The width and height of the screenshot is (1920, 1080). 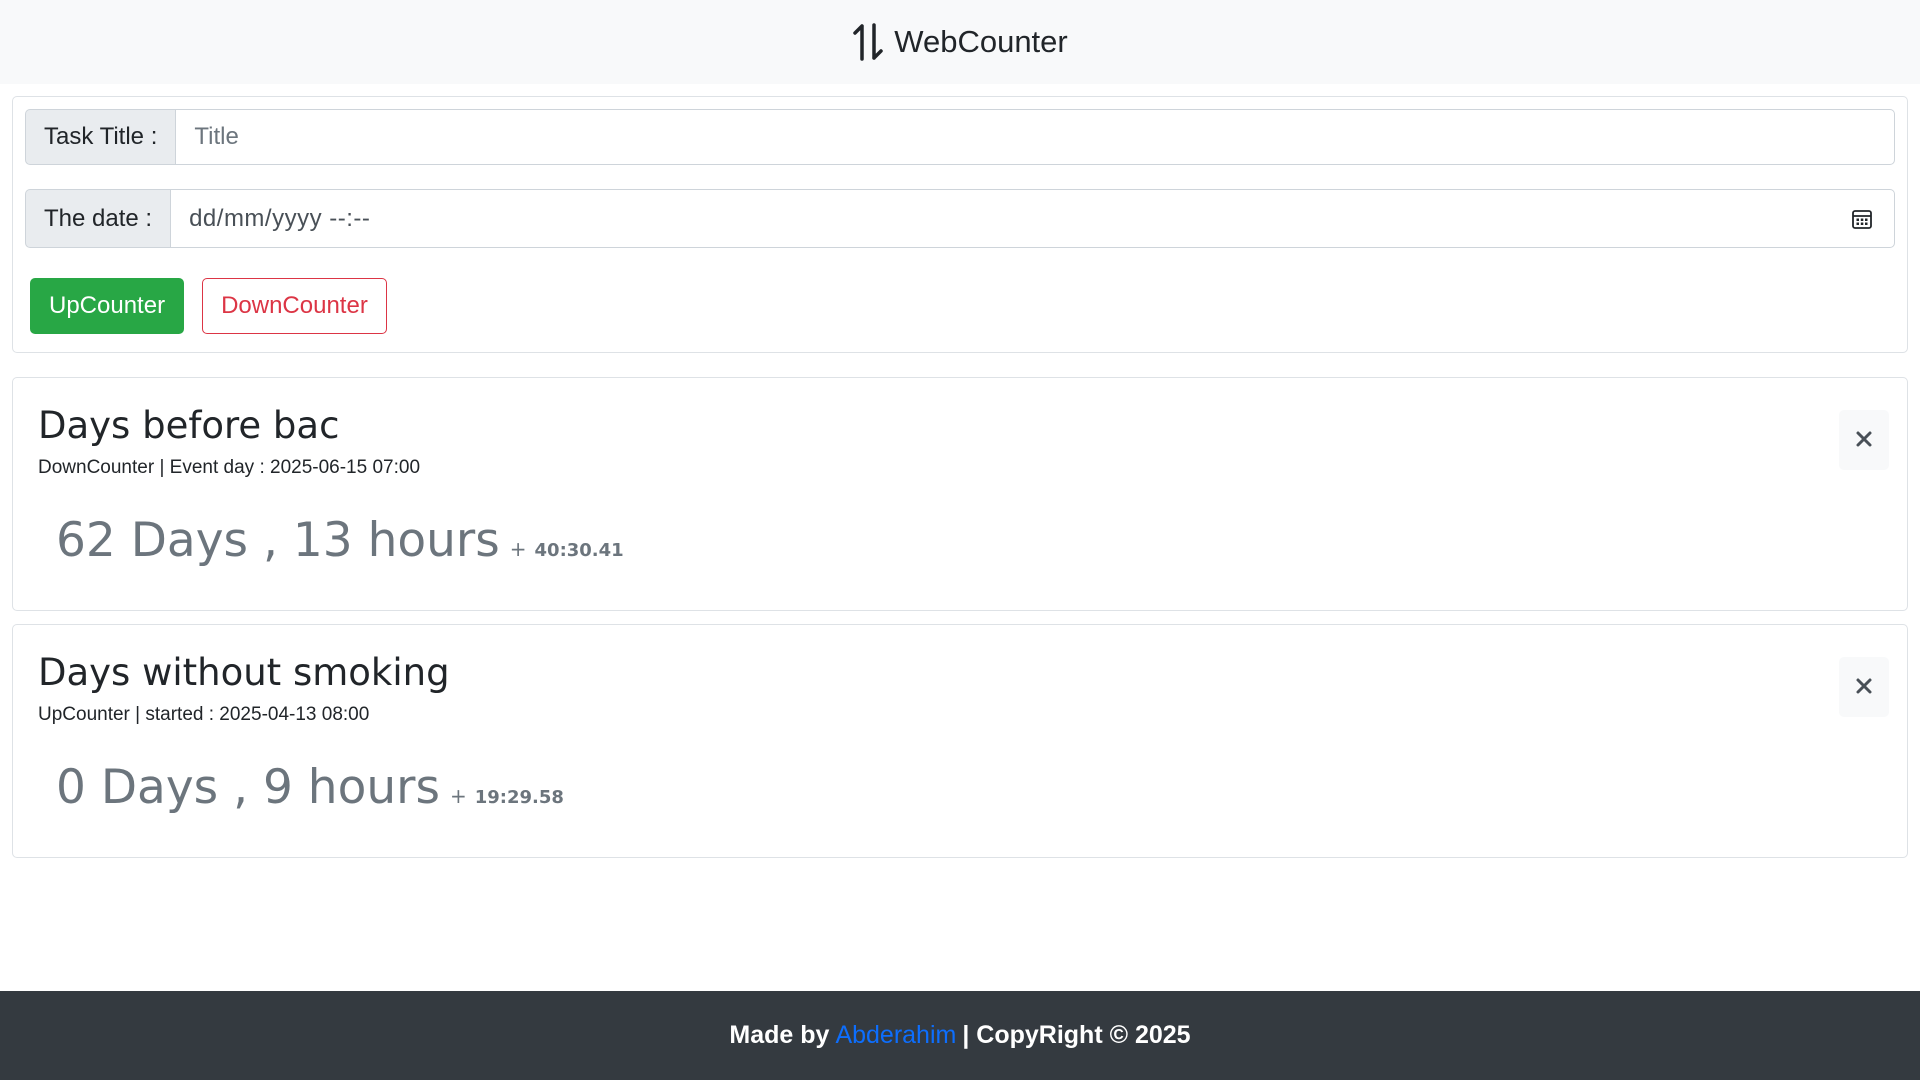 I want to click on counter-subtitle: UpCounter | started : 2025-04-13 08:00, so click(x=204, y=714).